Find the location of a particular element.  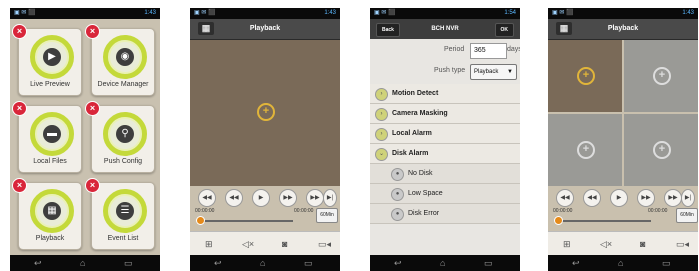

chevron-down-icon: ▼ is located at coordinates (510, 72).